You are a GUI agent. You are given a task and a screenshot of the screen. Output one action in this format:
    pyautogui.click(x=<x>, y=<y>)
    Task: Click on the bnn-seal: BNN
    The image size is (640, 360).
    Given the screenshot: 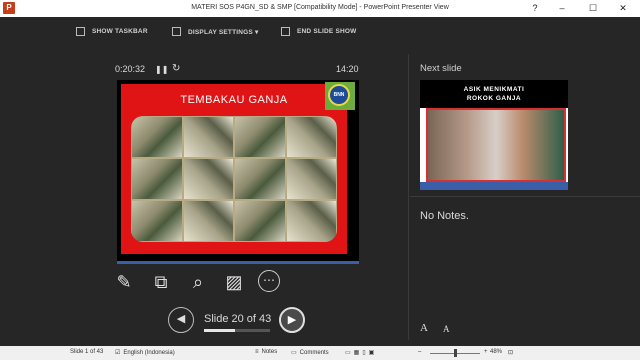 What is the action you would take?
    pyautogui.click(x=339, y=95)
    